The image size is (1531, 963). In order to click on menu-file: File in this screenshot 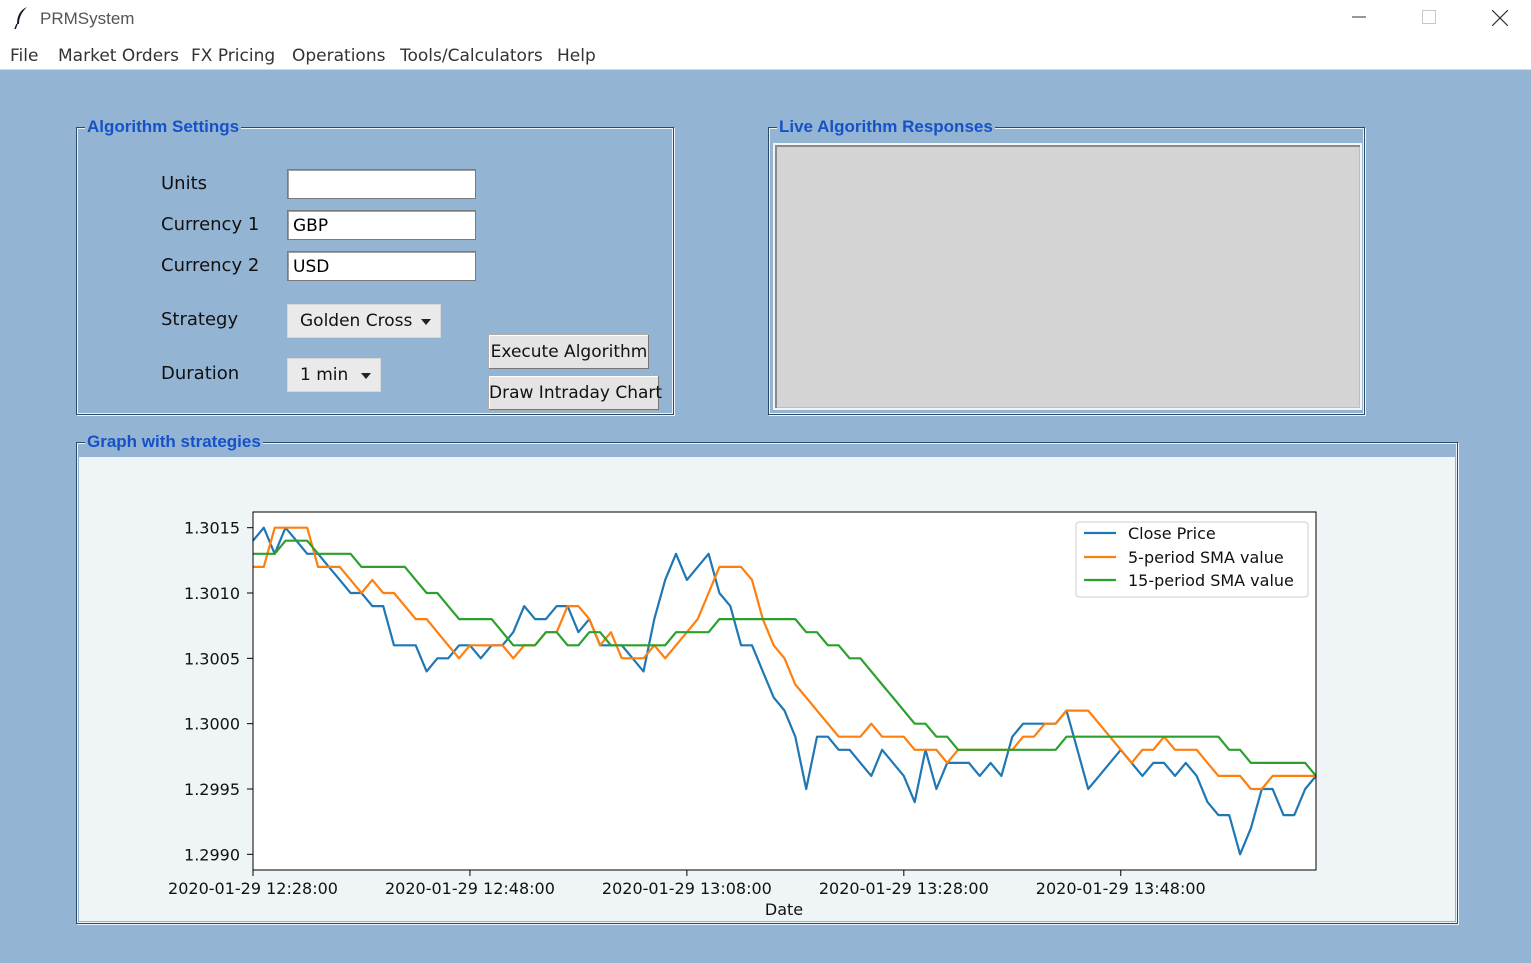, I will do `click(24, 56)`.